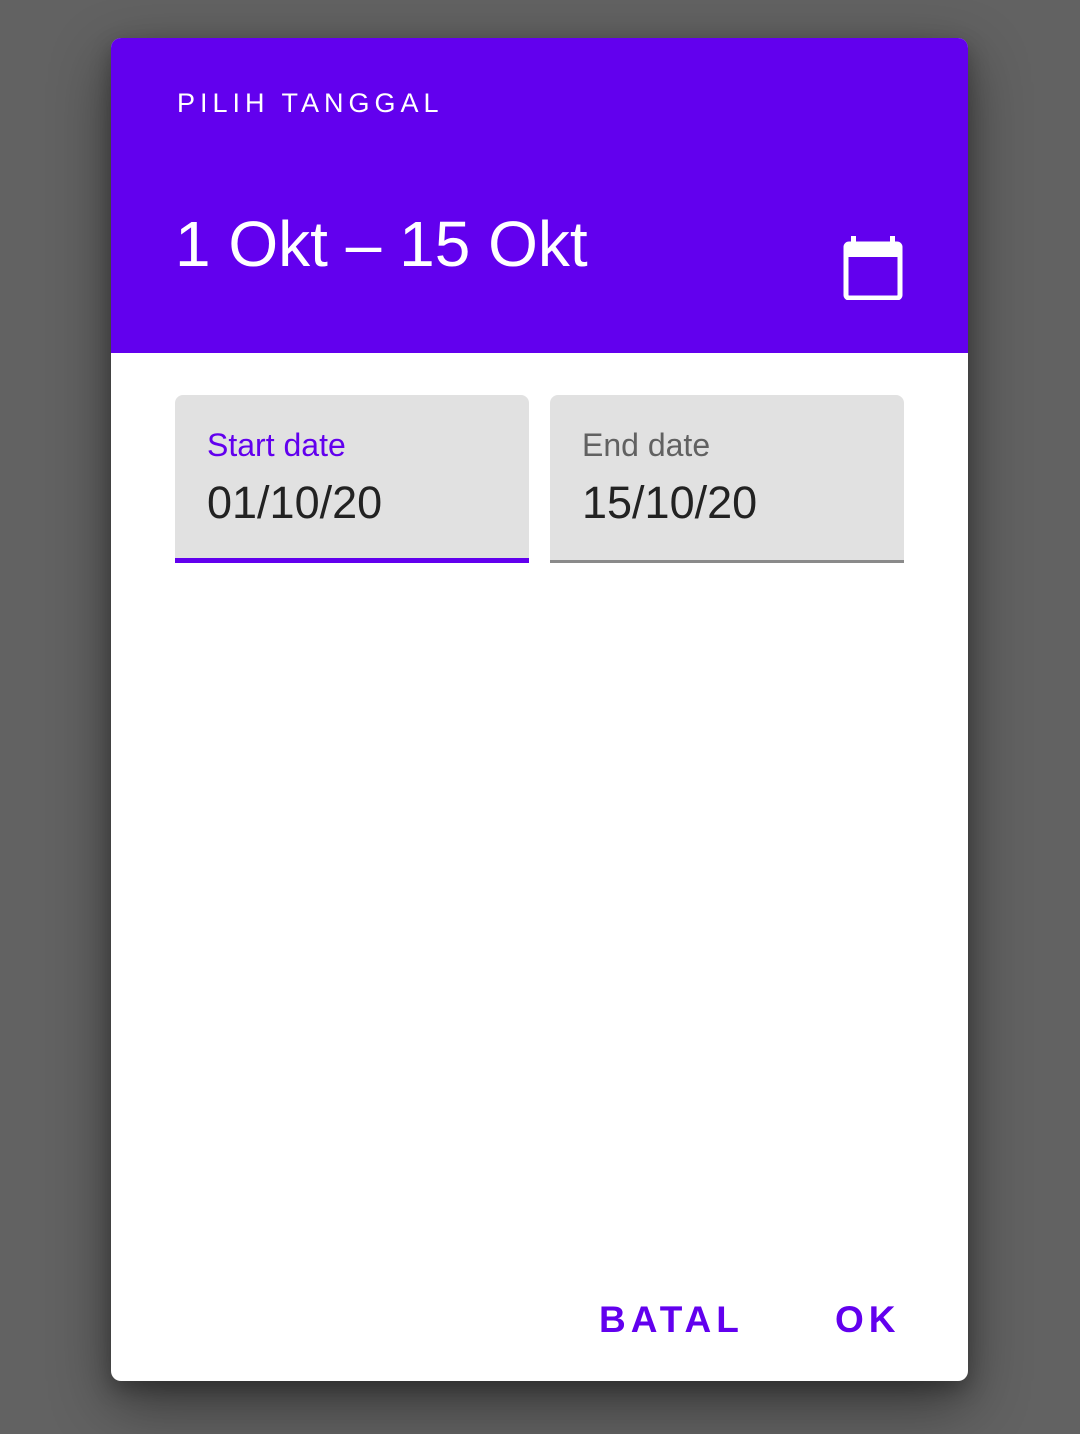  Describe the element at coordinates (669, 503) in the screenshot. I see `end-date-input: 15/10/20` at that location.